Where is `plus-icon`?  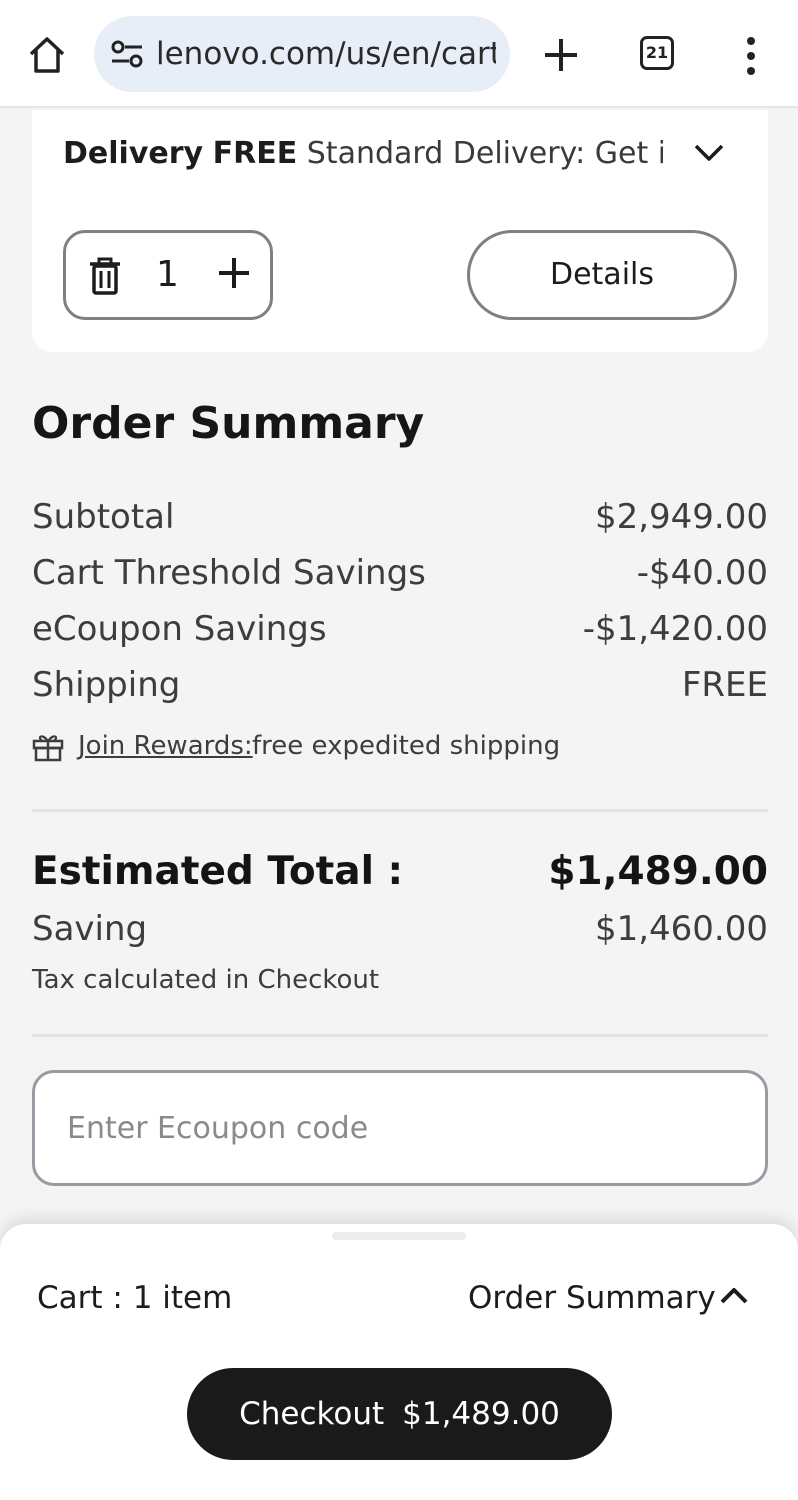 plus-icon is located at coordinates (234, 273).